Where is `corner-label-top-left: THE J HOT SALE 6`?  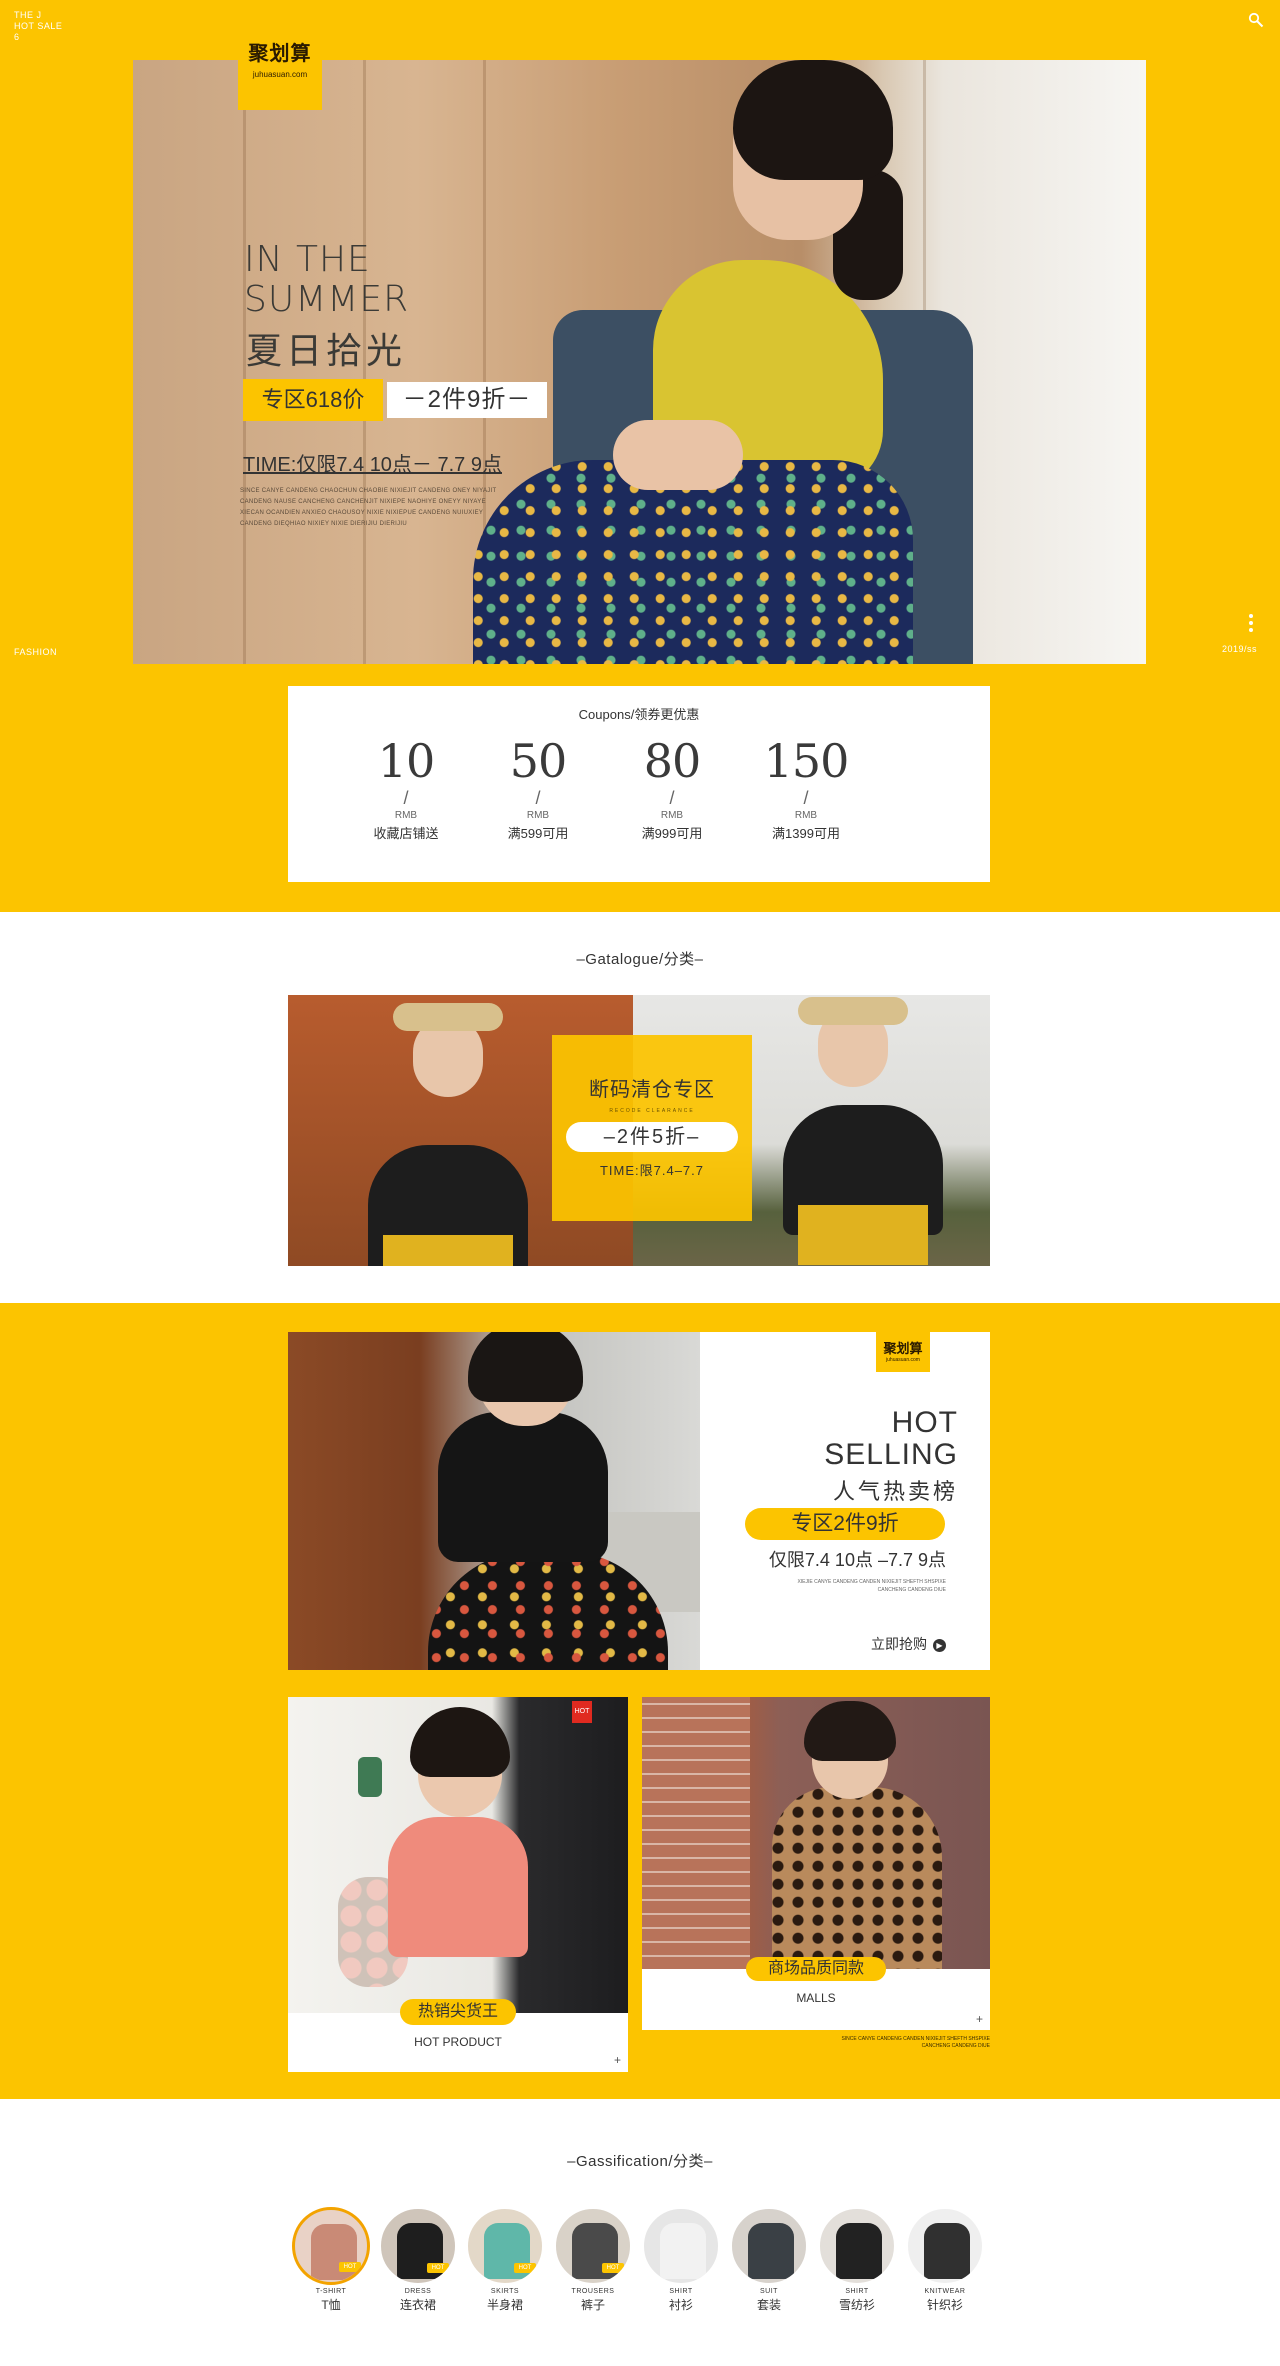 corner-label-top-left: THE J HOT SALE 6 is located at coordinates (38, 26).